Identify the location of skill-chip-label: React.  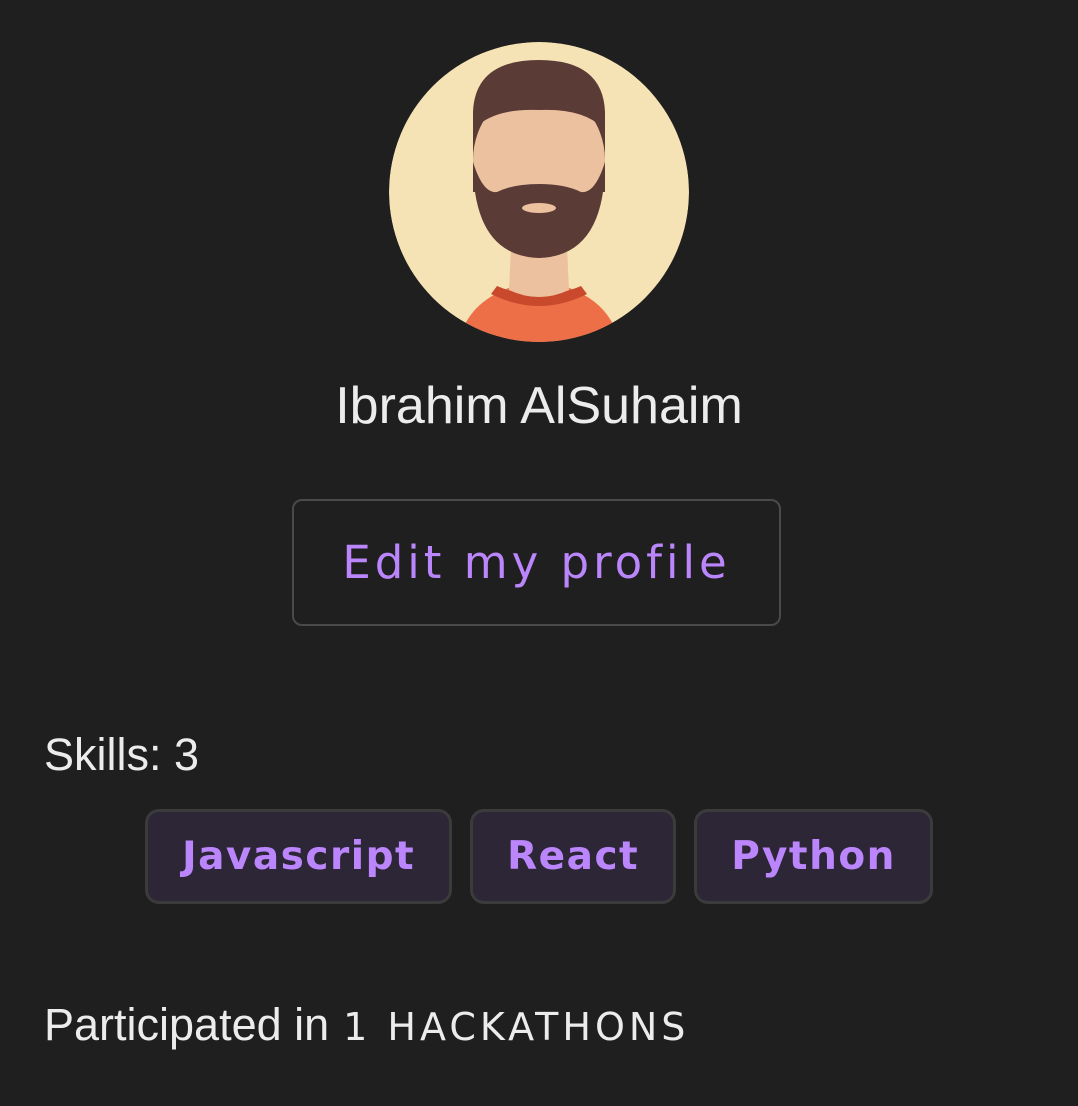
(573, 856).